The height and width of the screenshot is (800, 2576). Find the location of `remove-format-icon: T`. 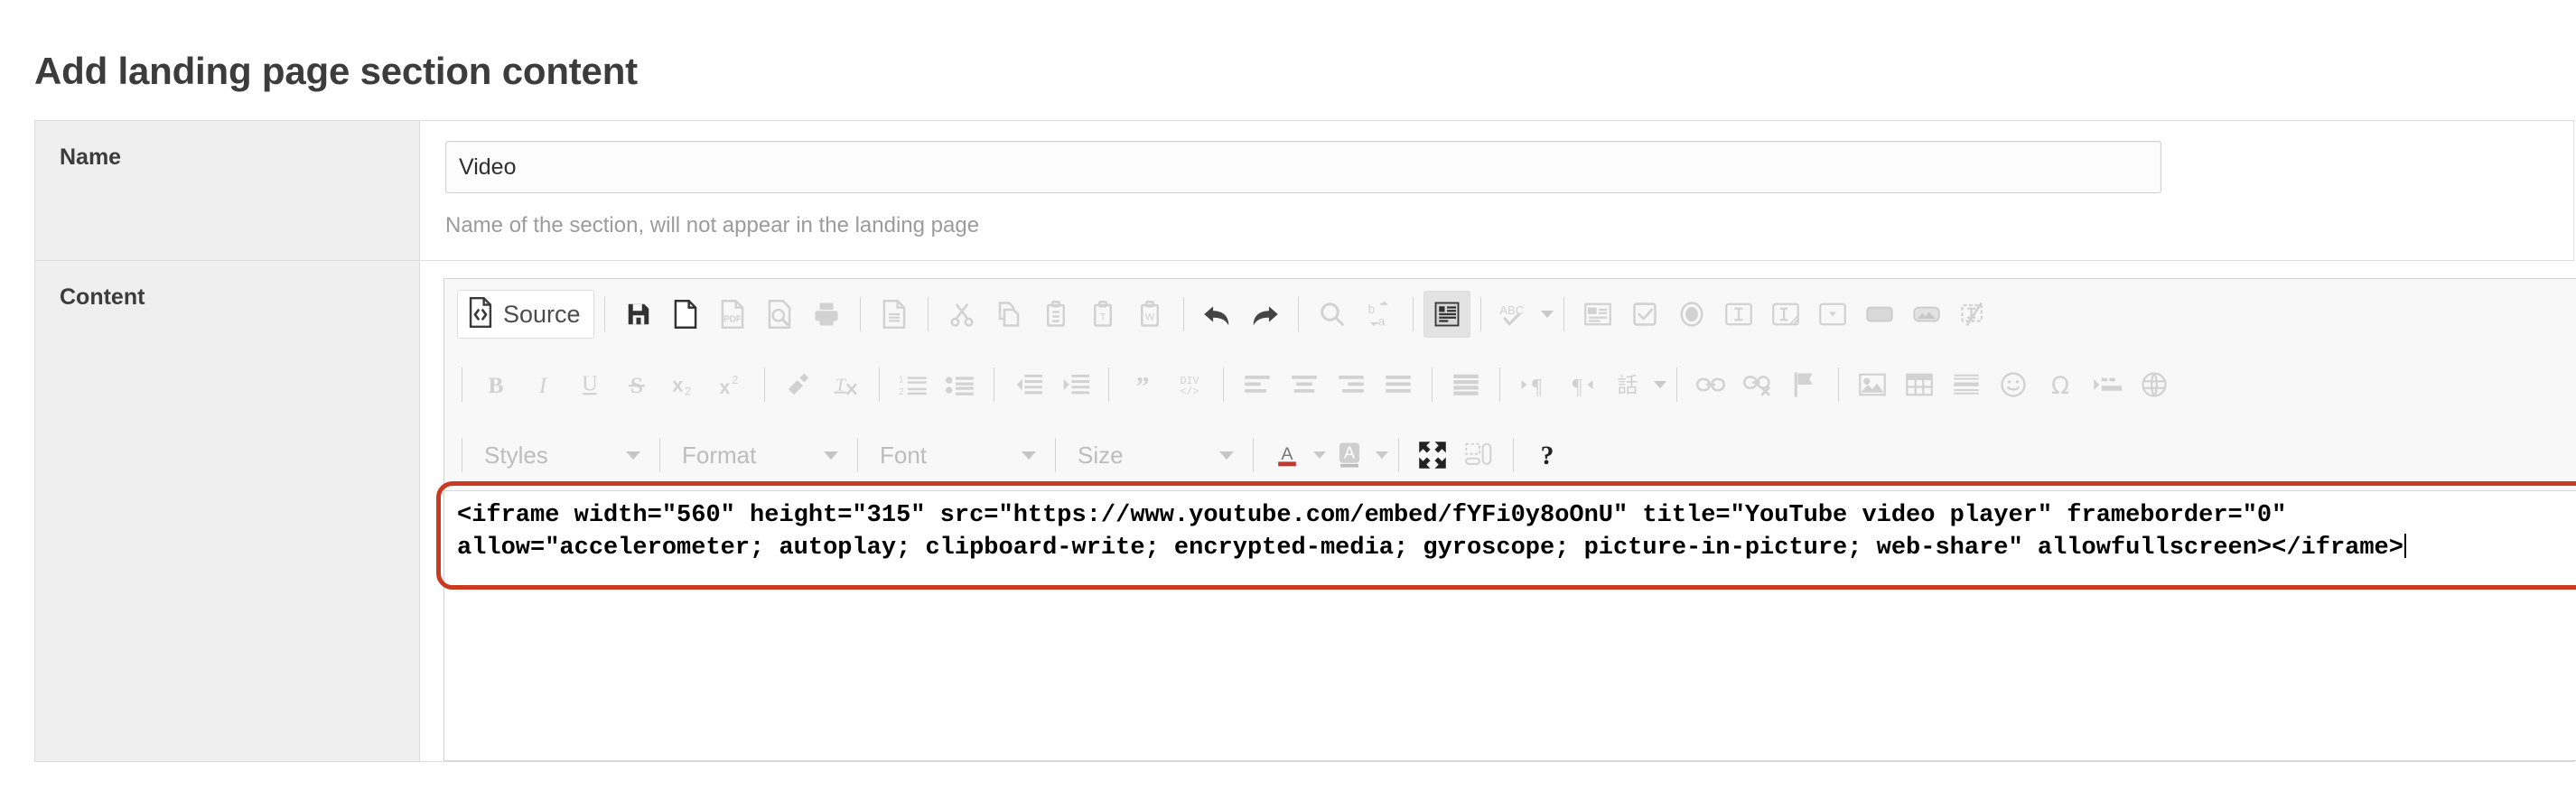

remove-format-icon: T is located at coordinates (845, 384).